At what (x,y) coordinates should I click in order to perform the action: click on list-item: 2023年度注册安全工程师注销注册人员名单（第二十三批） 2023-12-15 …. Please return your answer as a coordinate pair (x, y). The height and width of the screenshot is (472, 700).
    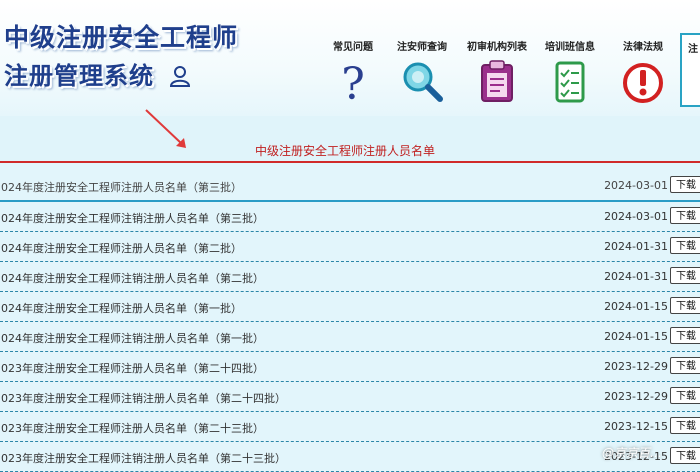
    Looking at the image, I should click on (350, 457).